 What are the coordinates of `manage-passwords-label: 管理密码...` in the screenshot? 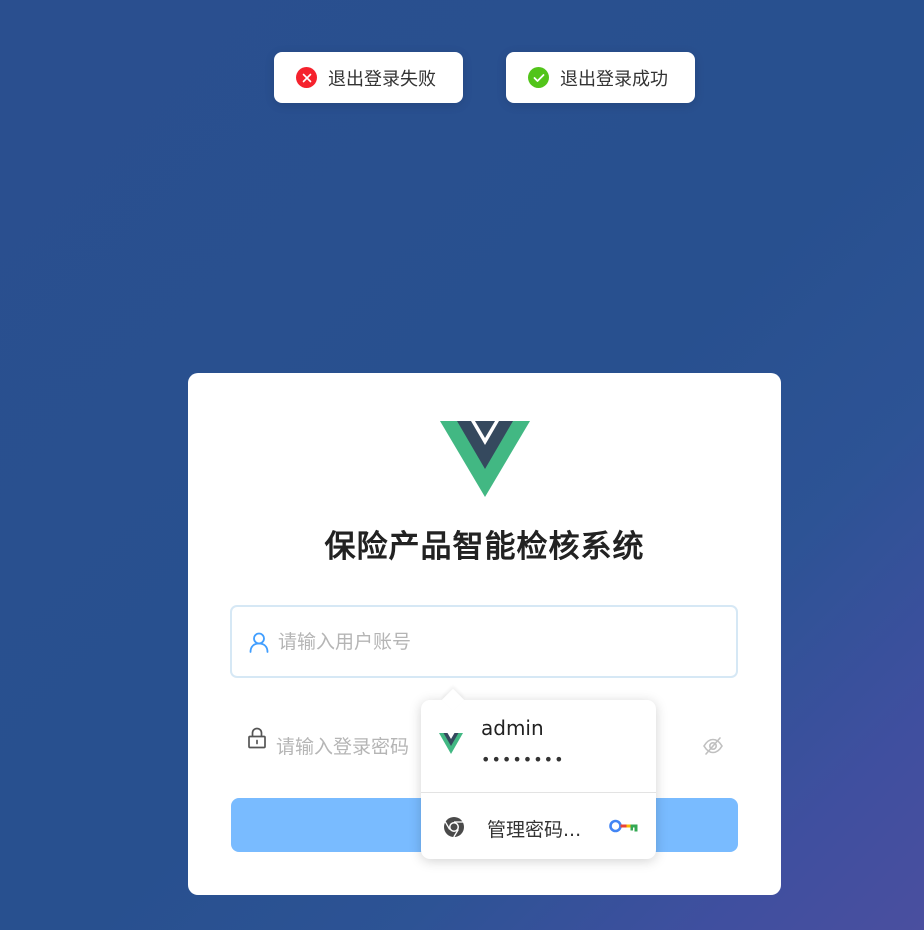 It's located at (534, 830).